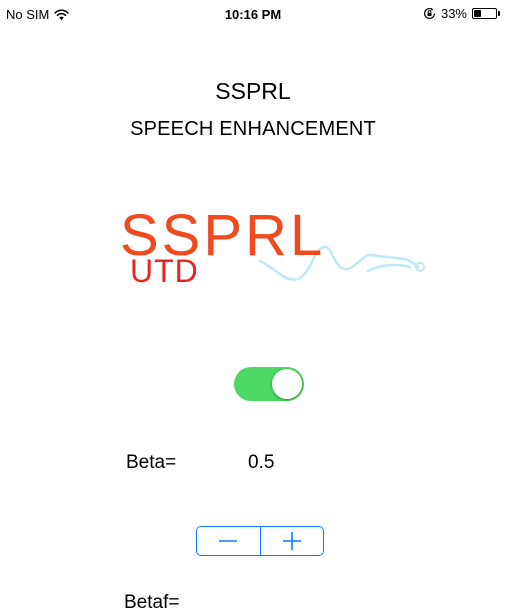  I want to click on increment-button, so click(291, 541).